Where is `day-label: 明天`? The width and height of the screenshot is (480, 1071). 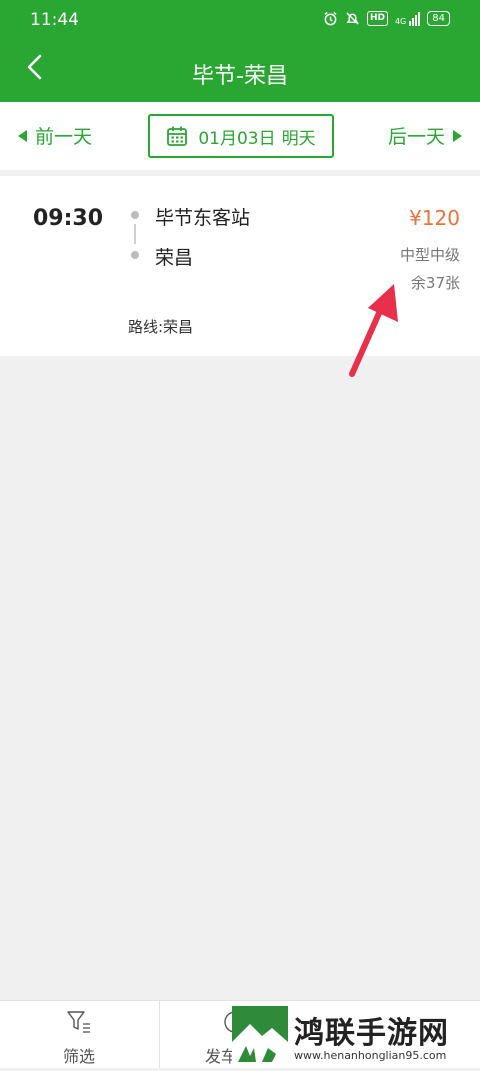
day-label: 明天 is located at coordinates (298, 138).